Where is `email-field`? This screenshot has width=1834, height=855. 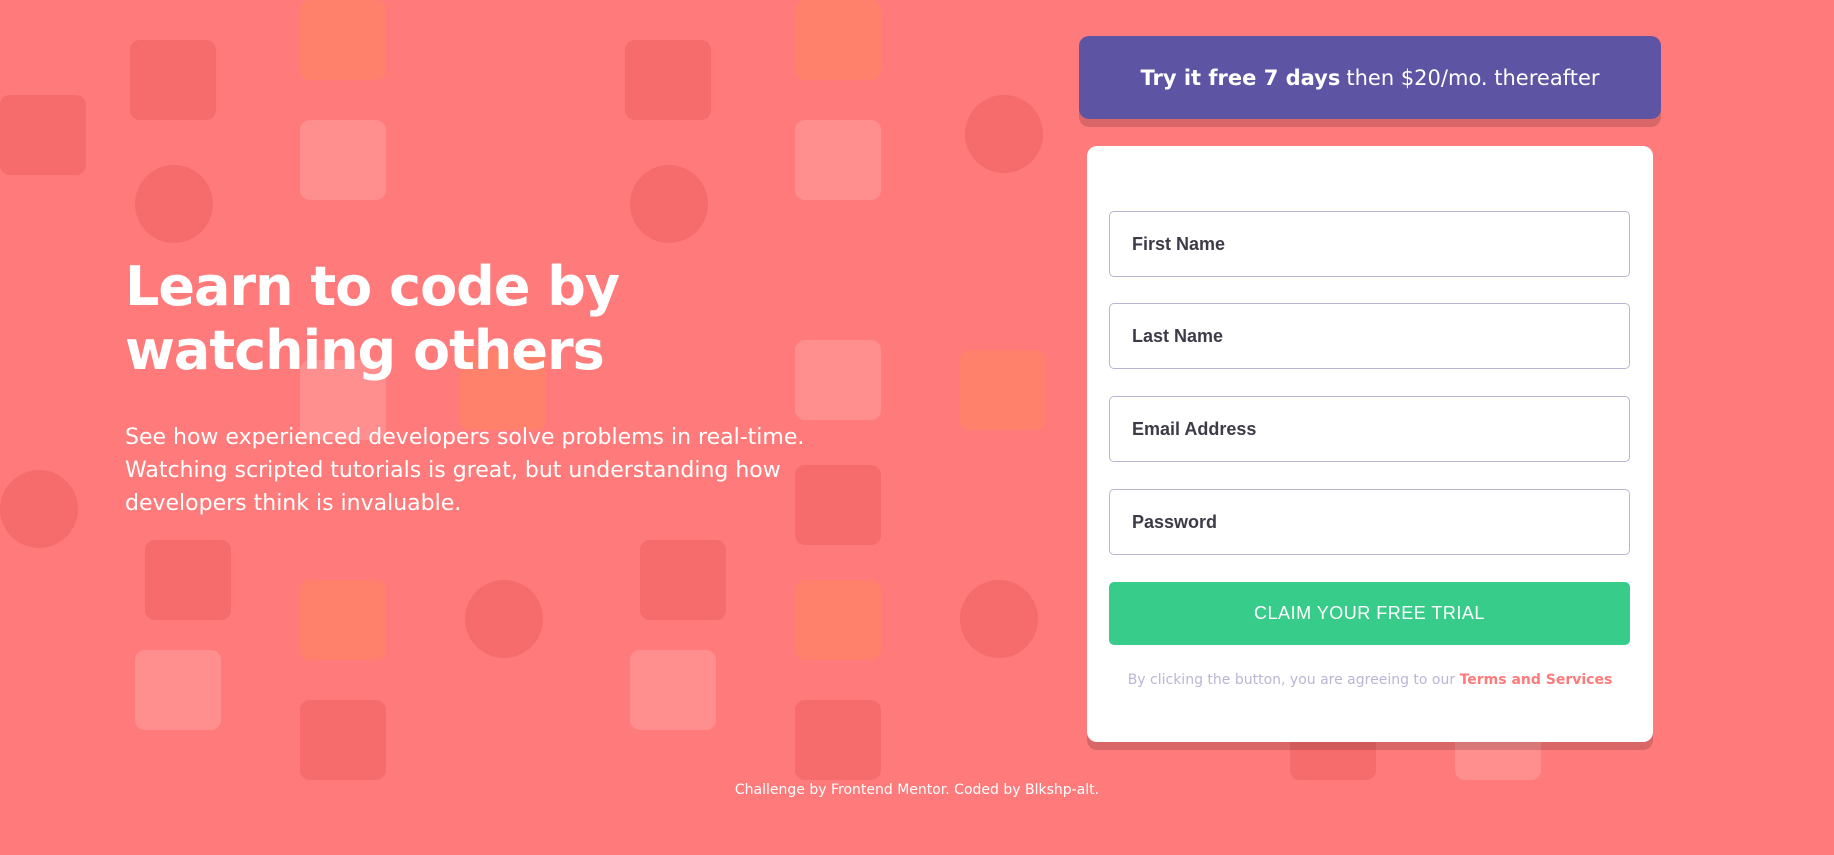
email-field is located at coordinates (1369, 429).